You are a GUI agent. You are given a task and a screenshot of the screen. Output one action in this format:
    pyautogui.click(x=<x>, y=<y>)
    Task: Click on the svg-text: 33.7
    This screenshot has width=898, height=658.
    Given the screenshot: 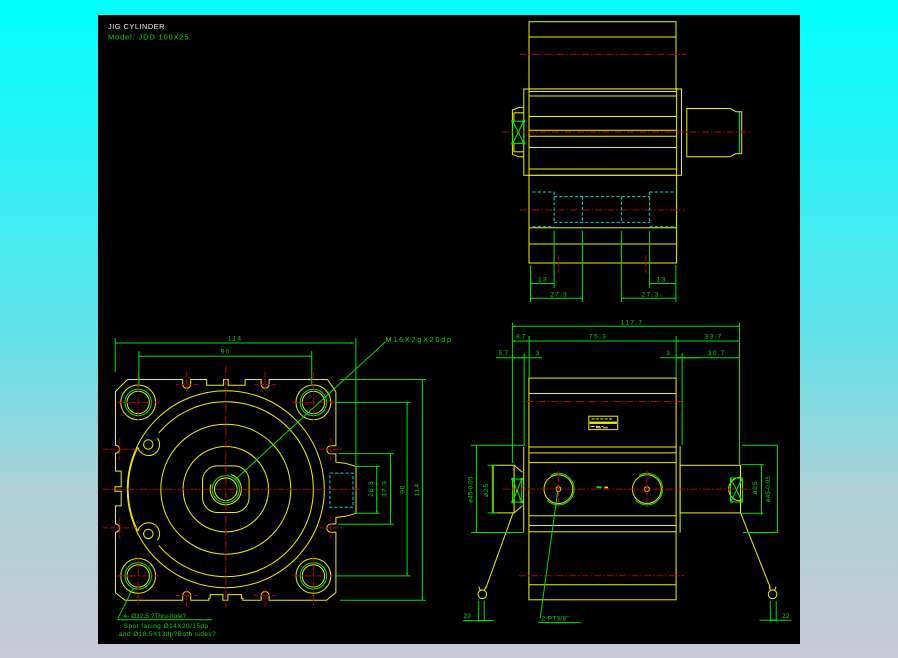 What is the action you would take?
    pyautogui.click(x=713, y=336)
    